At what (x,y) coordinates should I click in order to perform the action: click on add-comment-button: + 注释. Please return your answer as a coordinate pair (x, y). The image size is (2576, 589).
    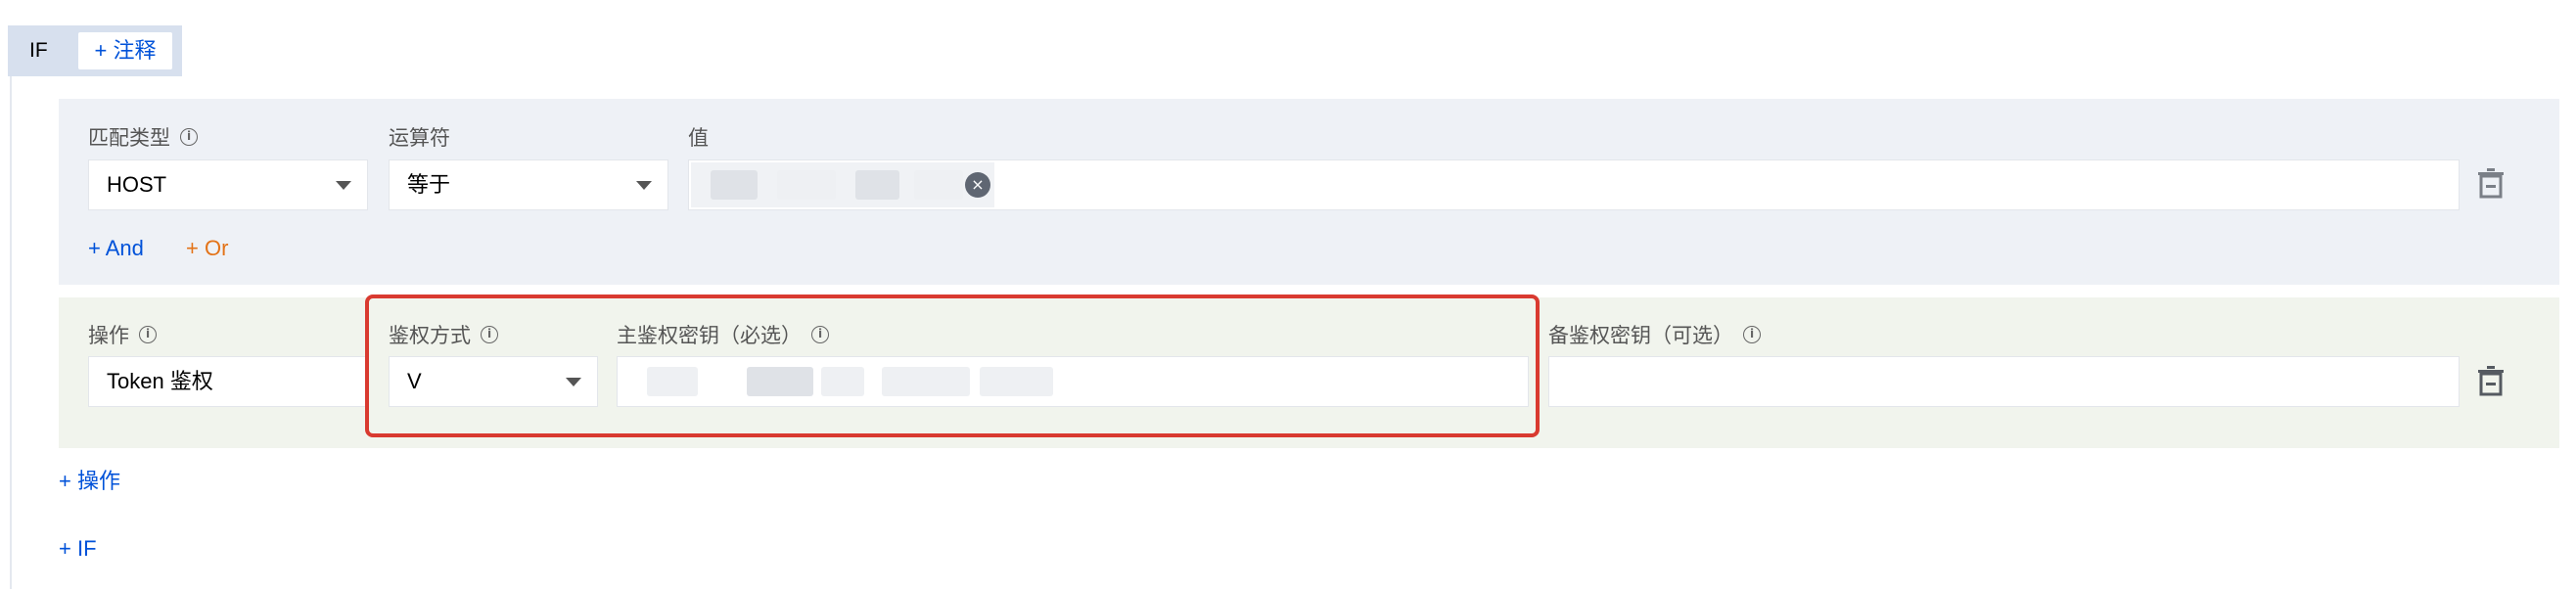
    Looking at the image, I should click on (125, 51).